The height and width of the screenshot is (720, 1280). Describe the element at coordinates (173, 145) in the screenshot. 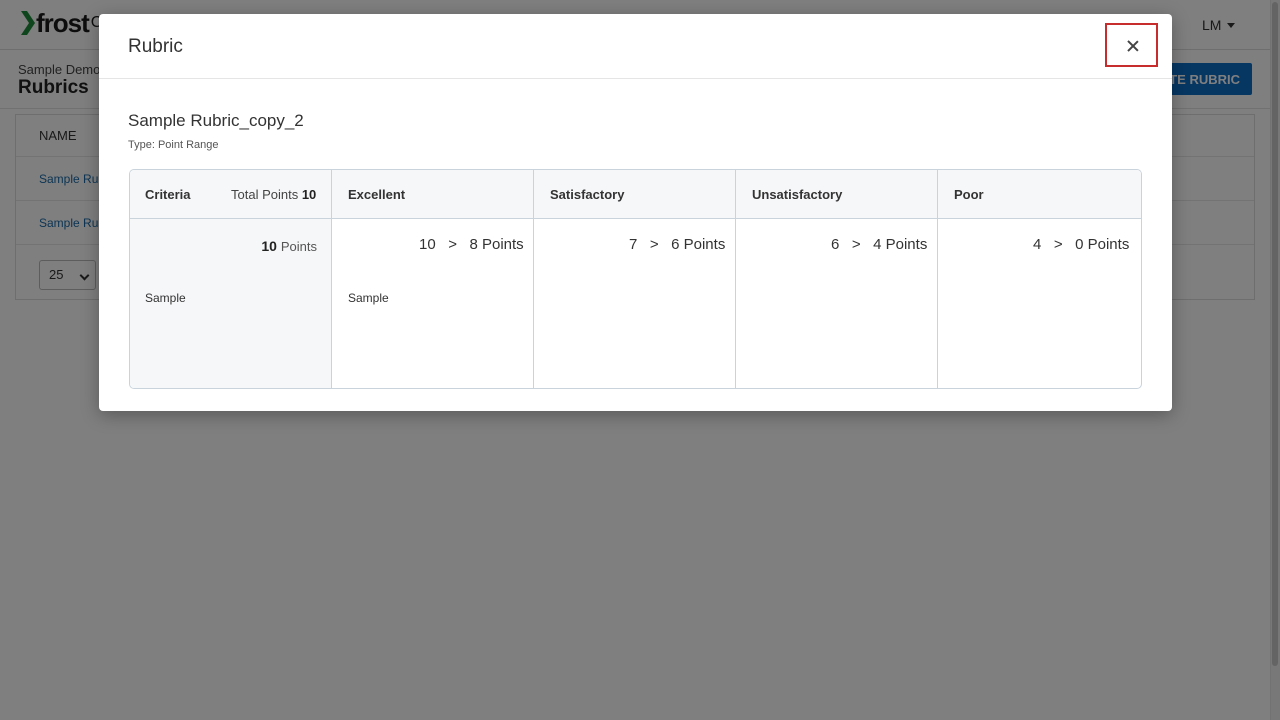

I see `rubric-type: Type: Point Range` at that location.